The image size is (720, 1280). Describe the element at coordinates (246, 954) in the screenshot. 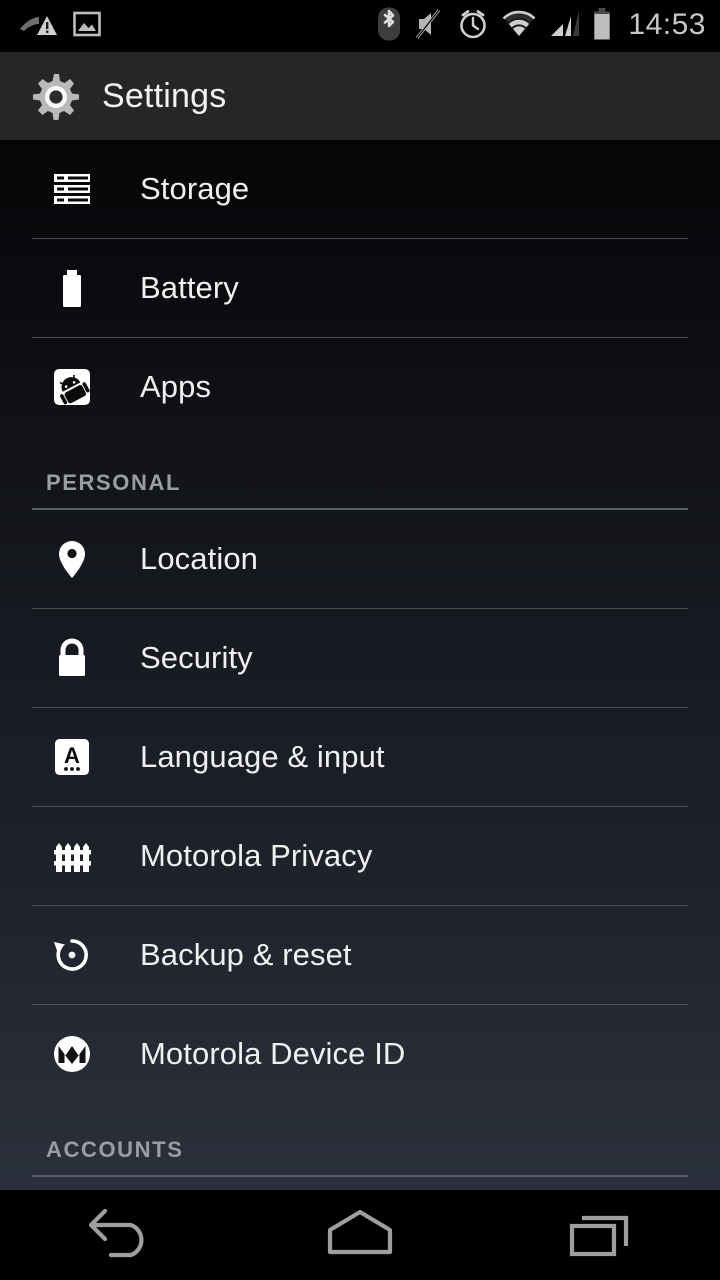

I see `settings-item-label: Backup & reset` at that location.